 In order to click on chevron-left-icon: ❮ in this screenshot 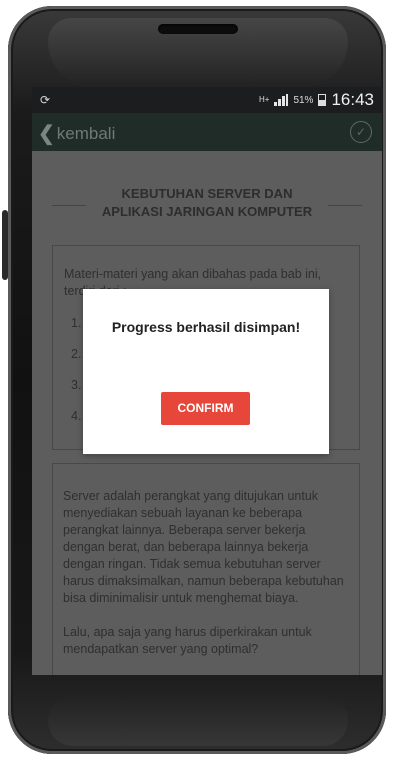, I will do `click(46, 134)`.